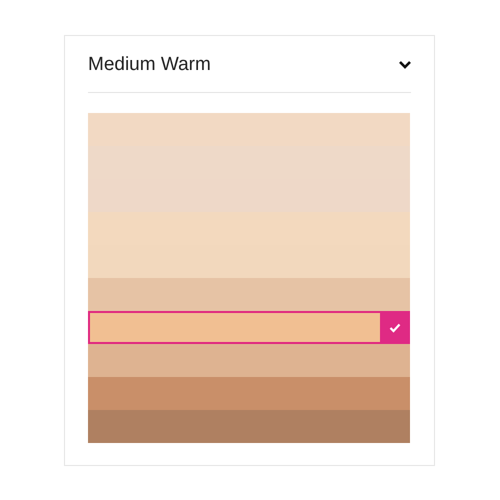 This screenshot has height=500, width=500. I want to click on check-icon, so click(395, 327).